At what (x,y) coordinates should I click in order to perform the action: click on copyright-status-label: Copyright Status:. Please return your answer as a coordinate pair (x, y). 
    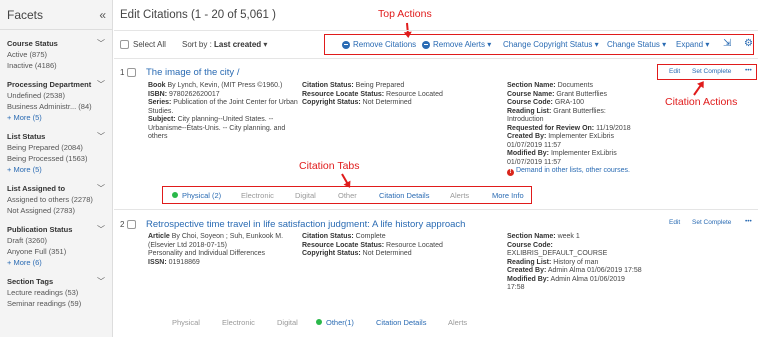
    Looking at the image, I should click on (331, 253).